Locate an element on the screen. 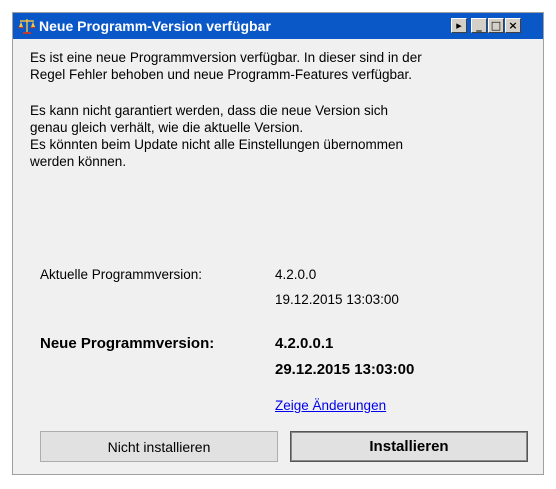  new-version-date: 29.12.2015 13:03:00 is located at coordinates (345, 369).